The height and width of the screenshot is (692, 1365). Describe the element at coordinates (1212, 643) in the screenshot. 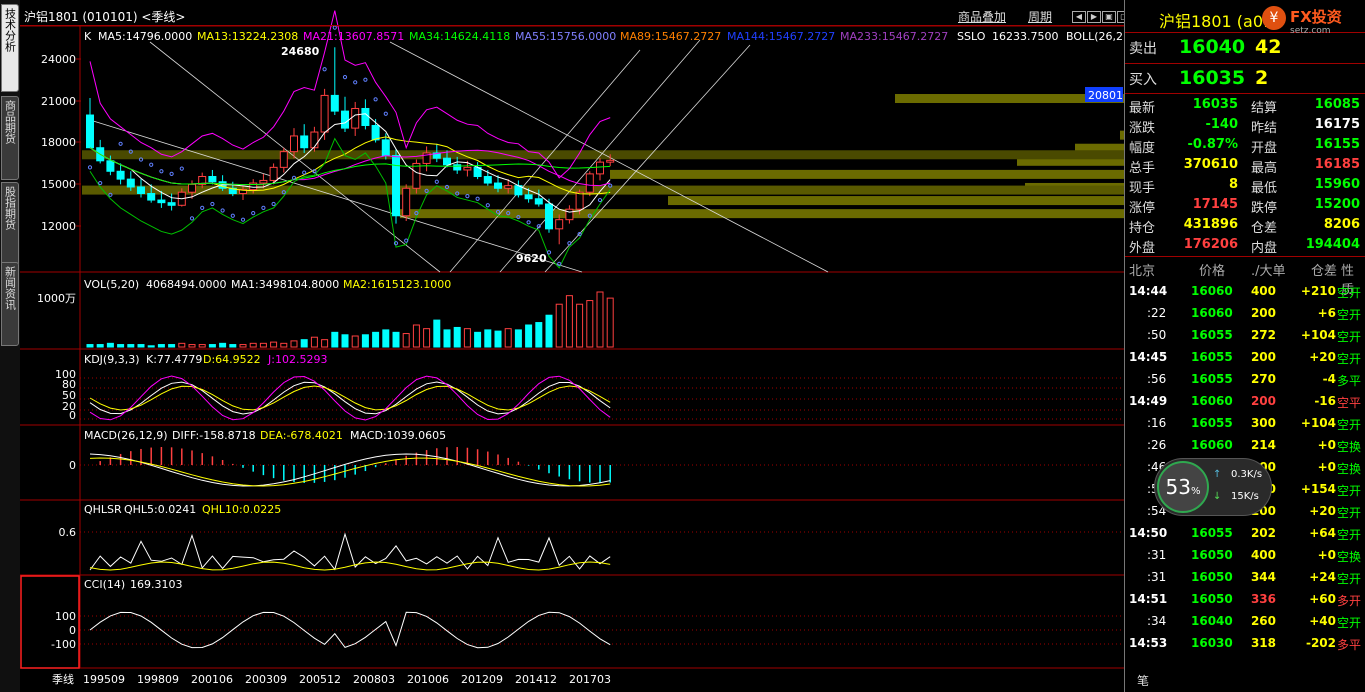

I see `tick-price: 16030` at that location.